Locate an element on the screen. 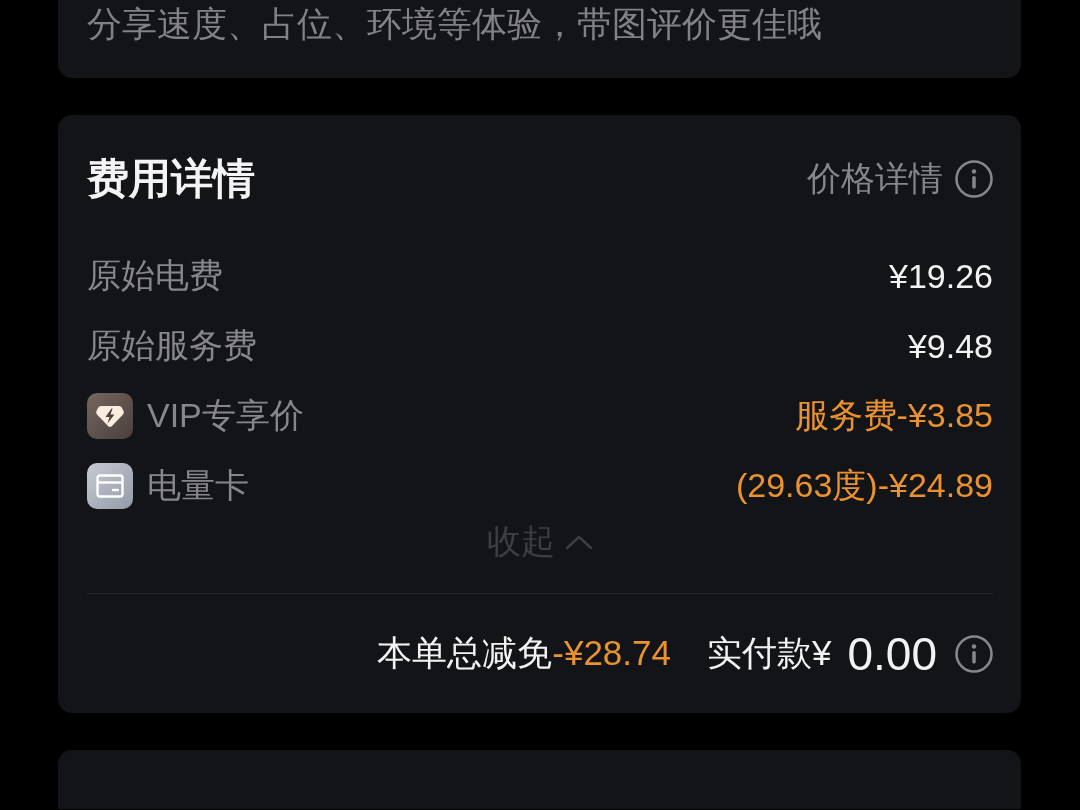  review-hint: 分享速度、占位、环境等体验，带图评价更佳哦 is located at coordinates (455, 24).